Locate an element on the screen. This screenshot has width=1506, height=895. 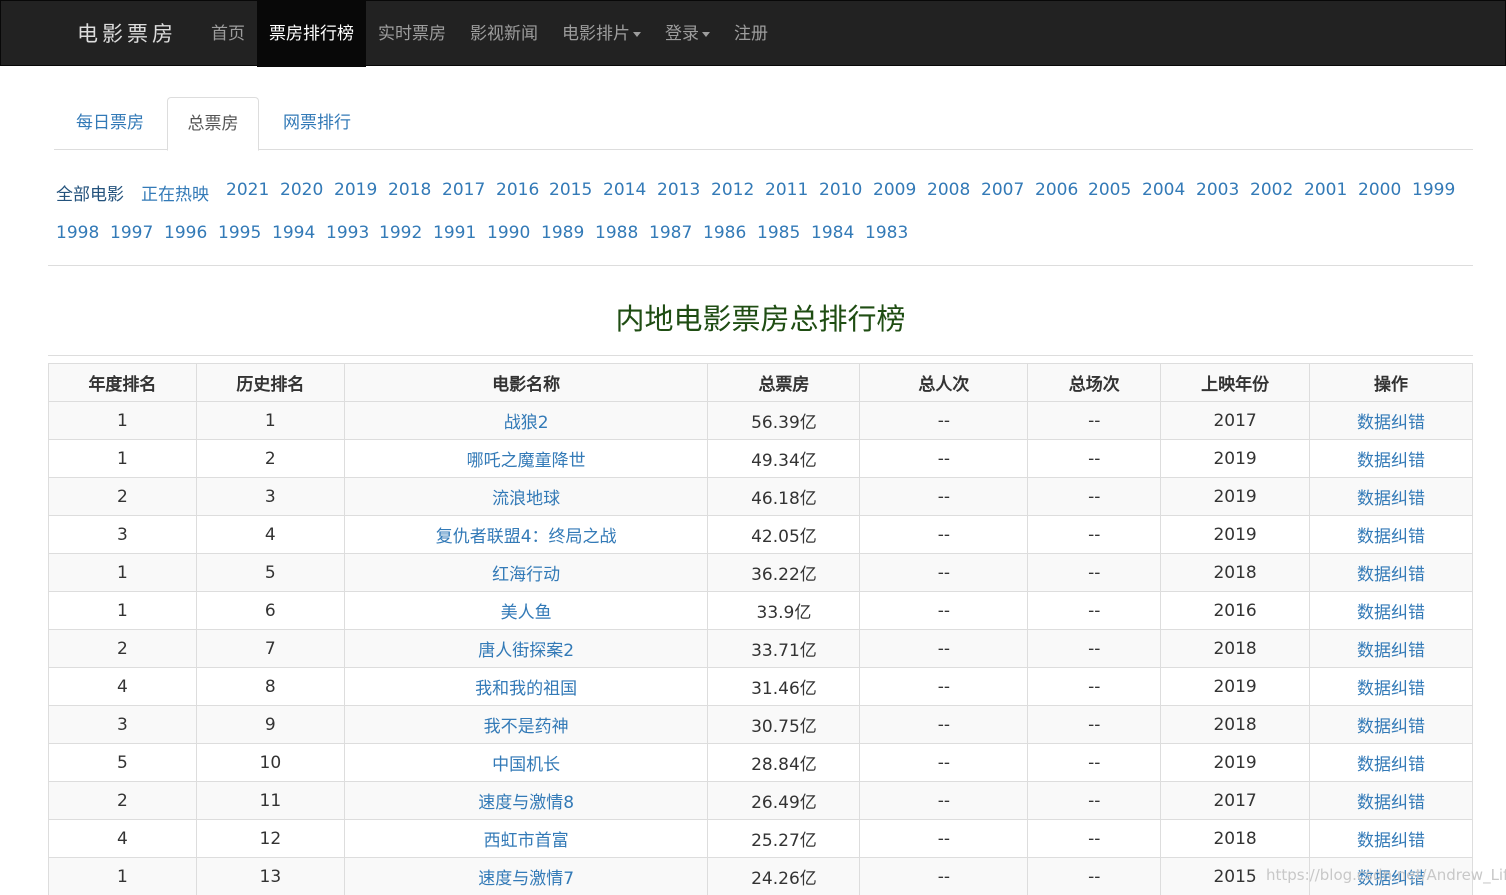
col-header-total-screenings: 总场次 is located at coordinates (1094, 382).